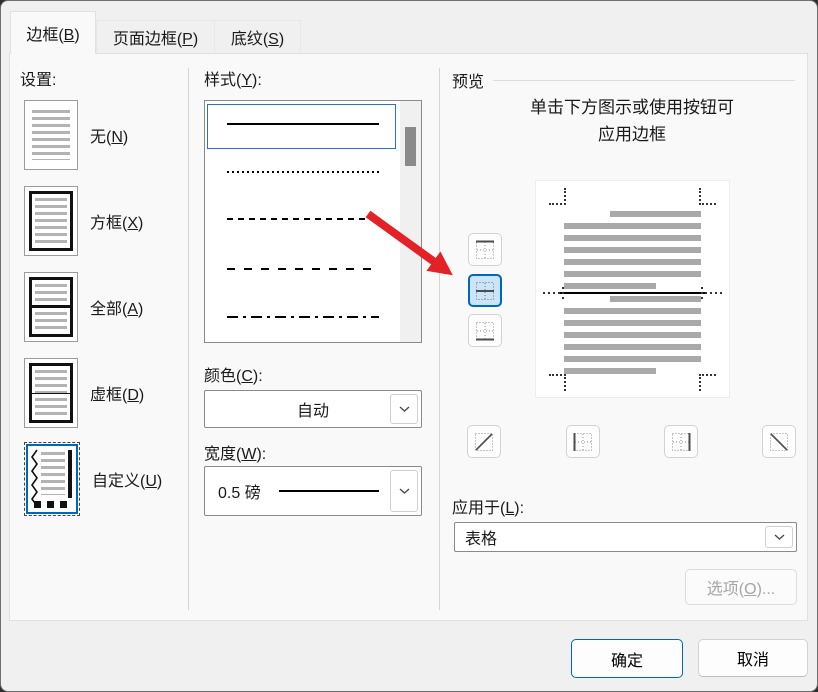 The width and height of the screenshot is (818, 692). I want to click on line-style-dashed-small, so click(303, 219).